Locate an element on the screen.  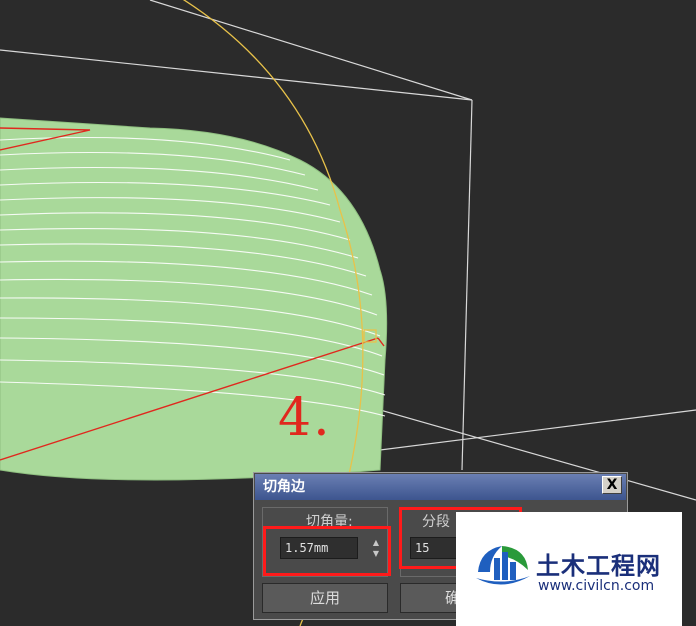
apply-button: 应用 is located at coordinates (325, 598).